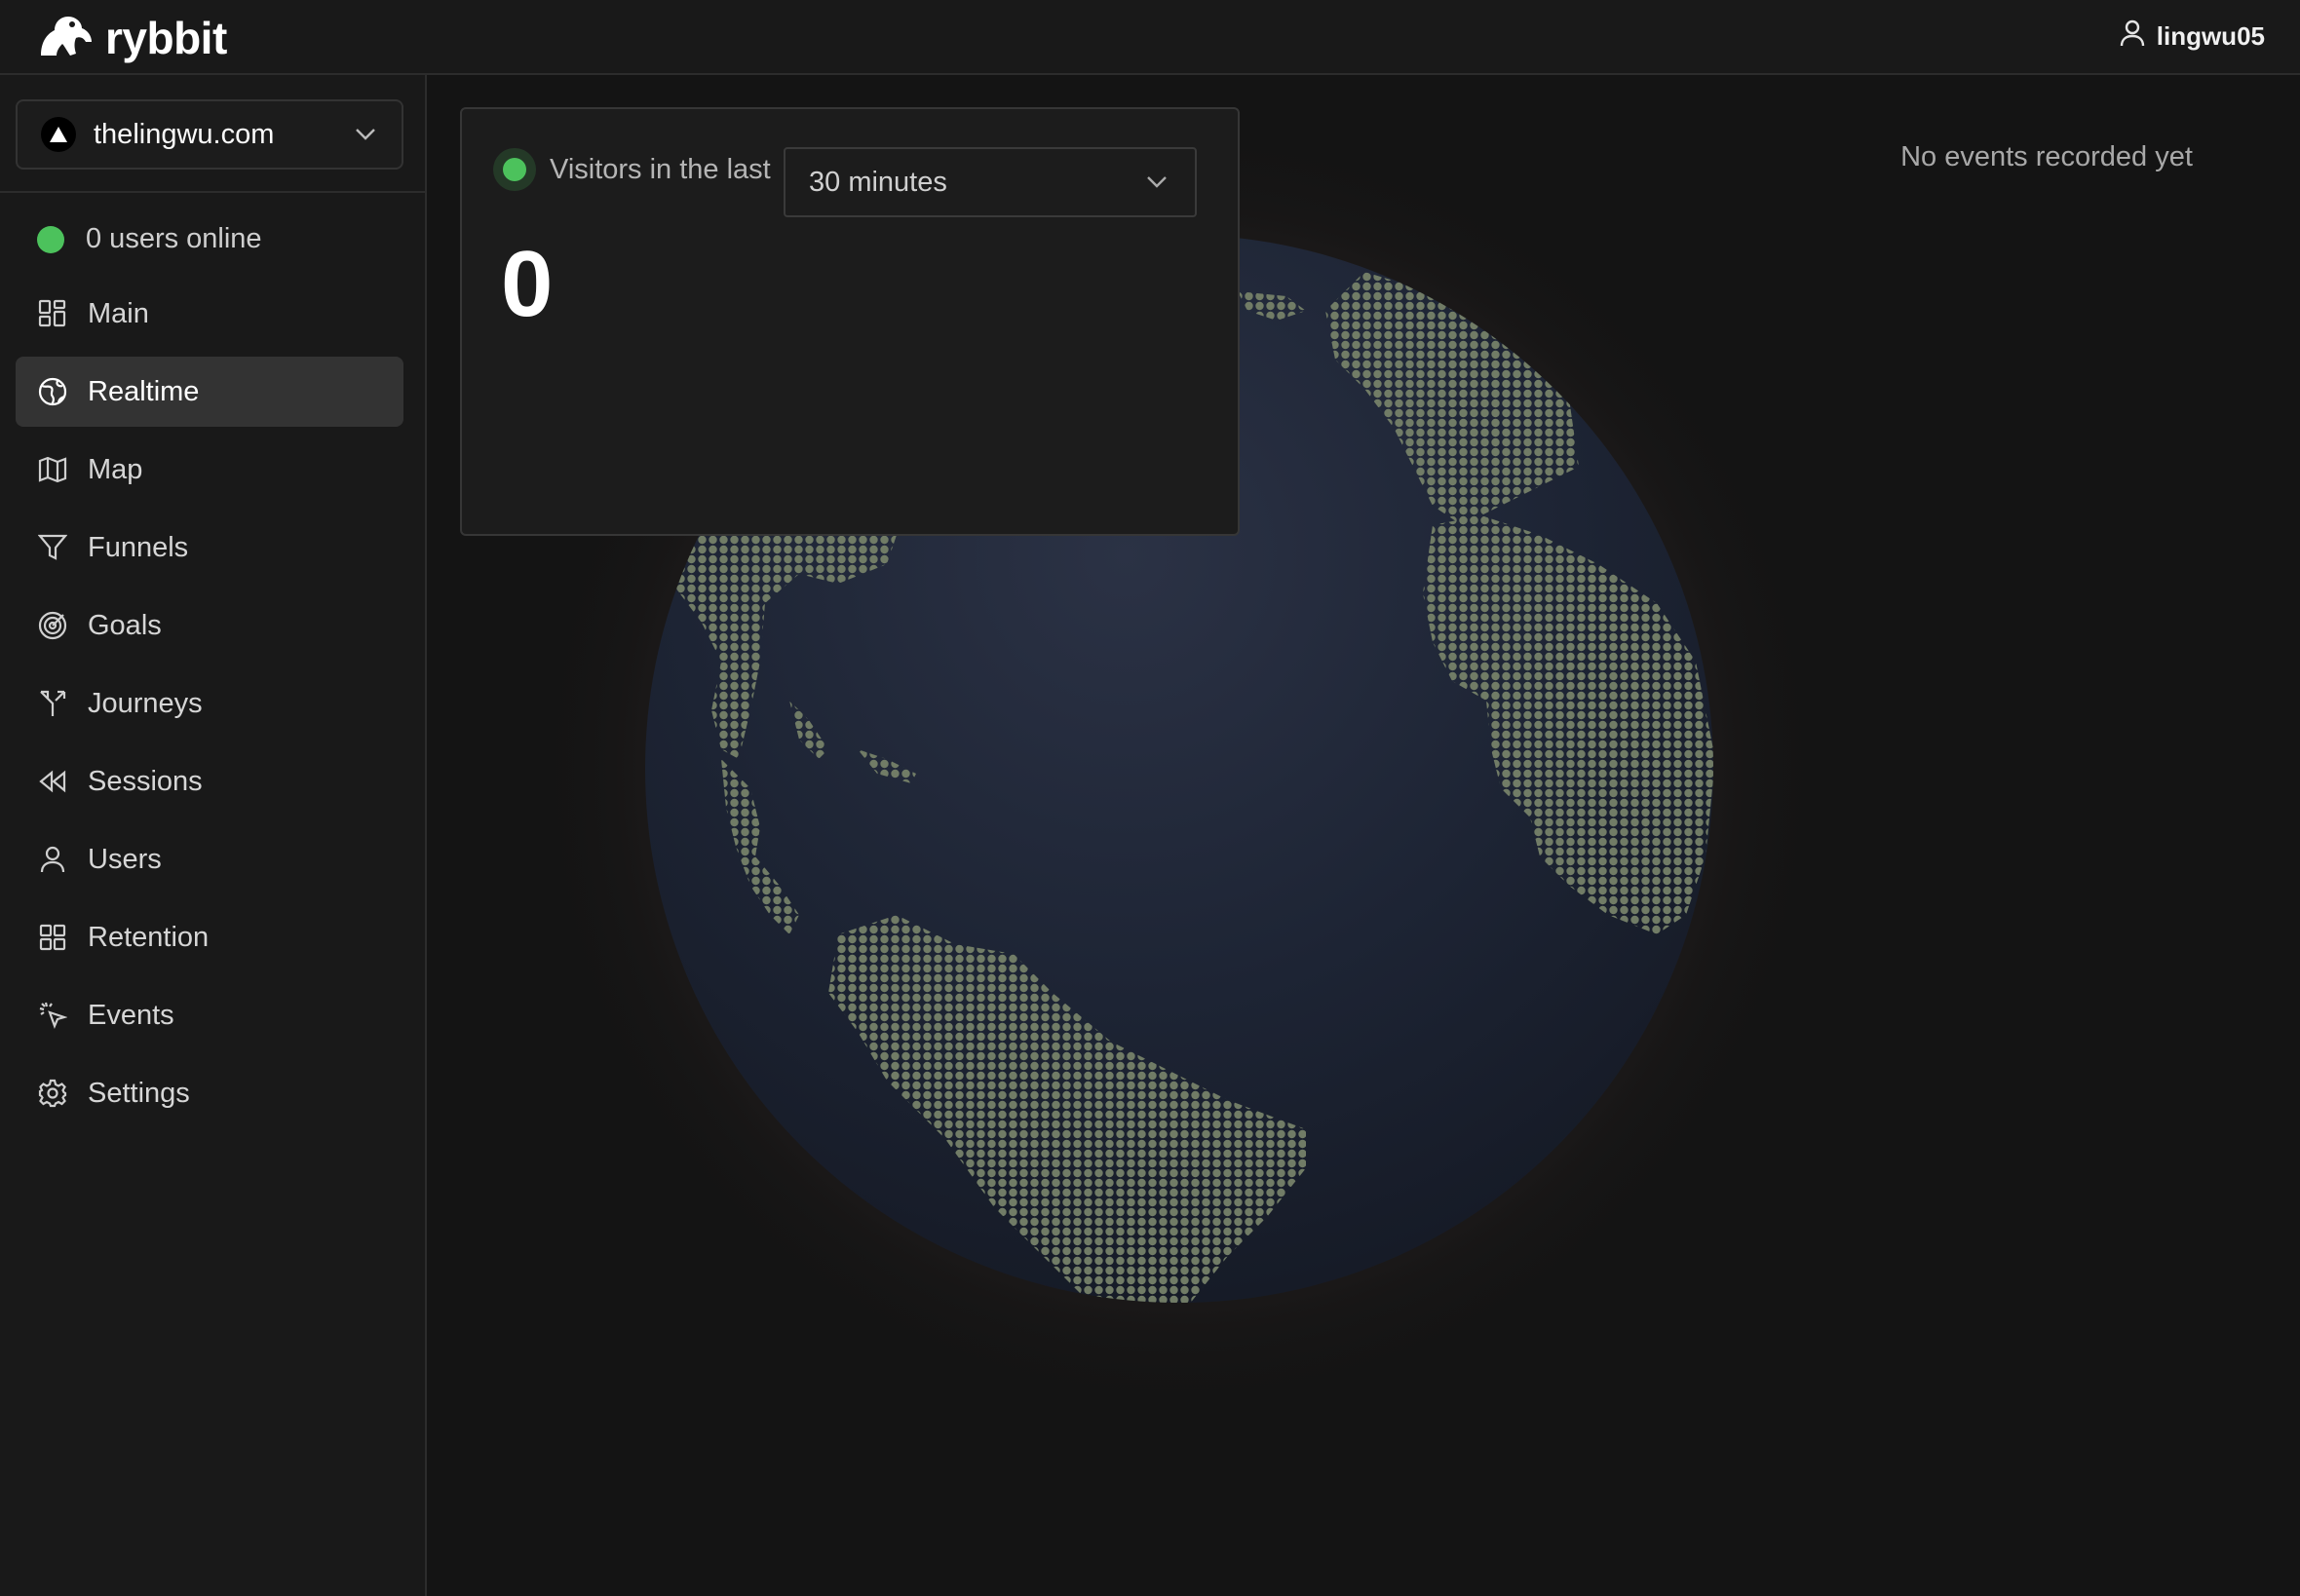  Describe the element at coordinates (209, 625) in the screenshot. I see `sidebar-item-goals: Goals` at that location.